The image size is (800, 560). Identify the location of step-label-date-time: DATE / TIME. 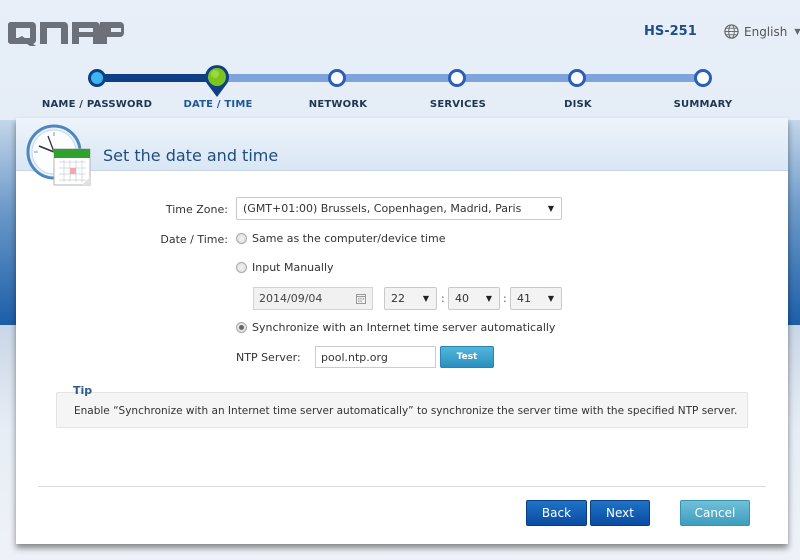
(218, 104).